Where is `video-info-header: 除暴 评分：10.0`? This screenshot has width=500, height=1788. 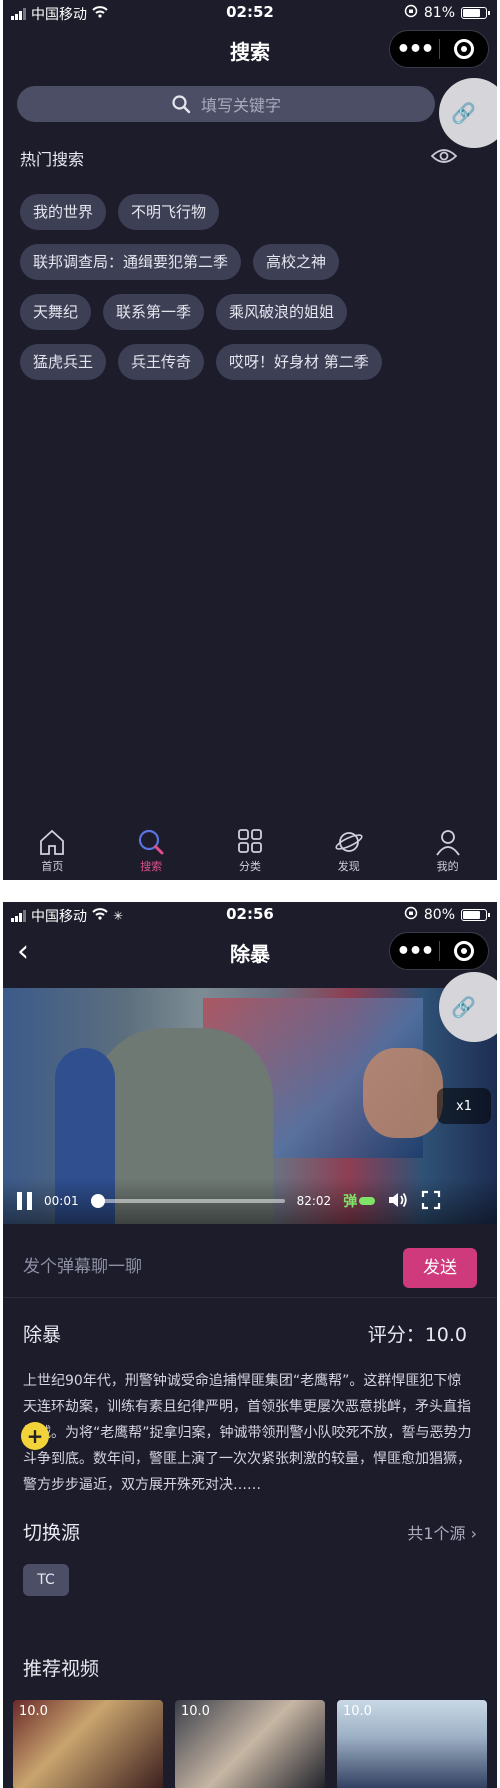 video-info-header: 除暴 评分：10.0 is located at coordinates (245, 1333).